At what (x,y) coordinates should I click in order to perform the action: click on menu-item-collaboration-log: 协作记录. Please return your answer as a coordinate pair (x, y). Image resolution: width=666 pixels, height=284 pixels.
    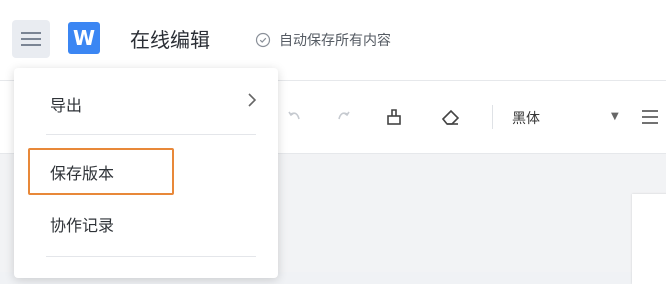
    Looking at the image, I should click on (82, 224).